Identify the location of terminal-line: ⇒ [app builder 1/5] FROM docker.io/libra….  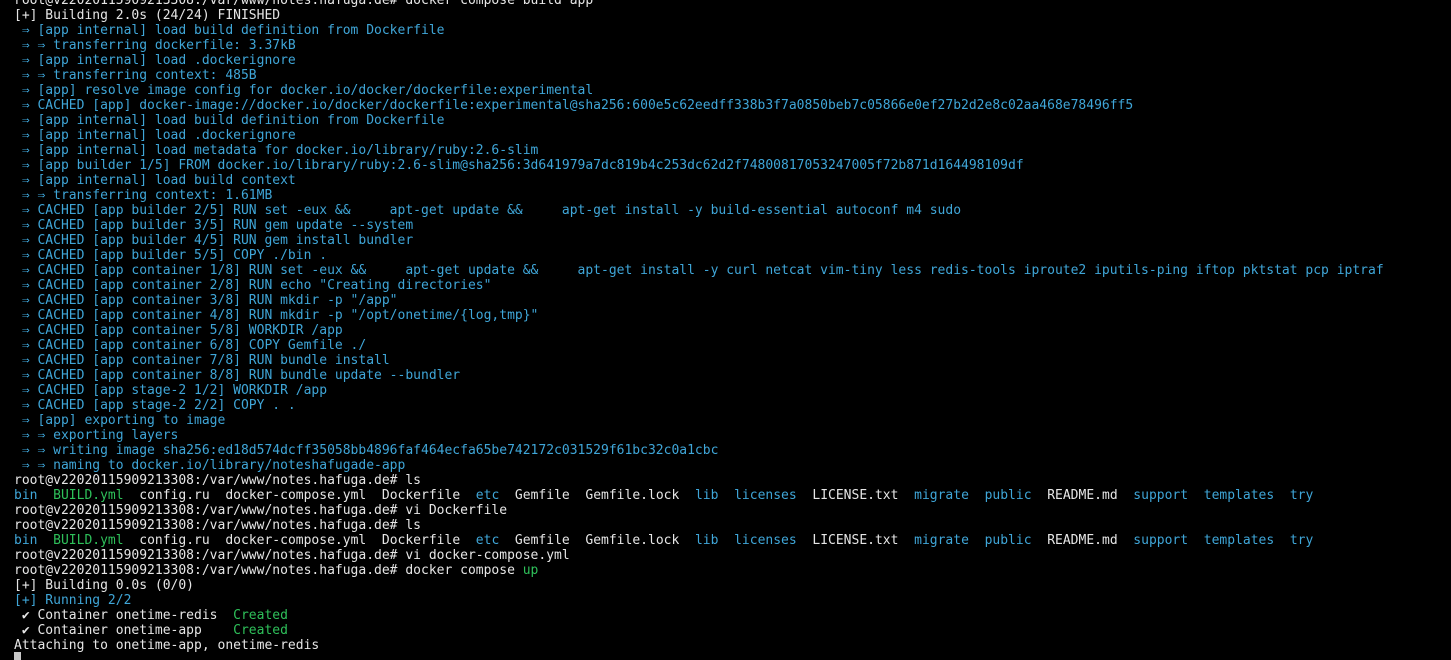
(732, 165).